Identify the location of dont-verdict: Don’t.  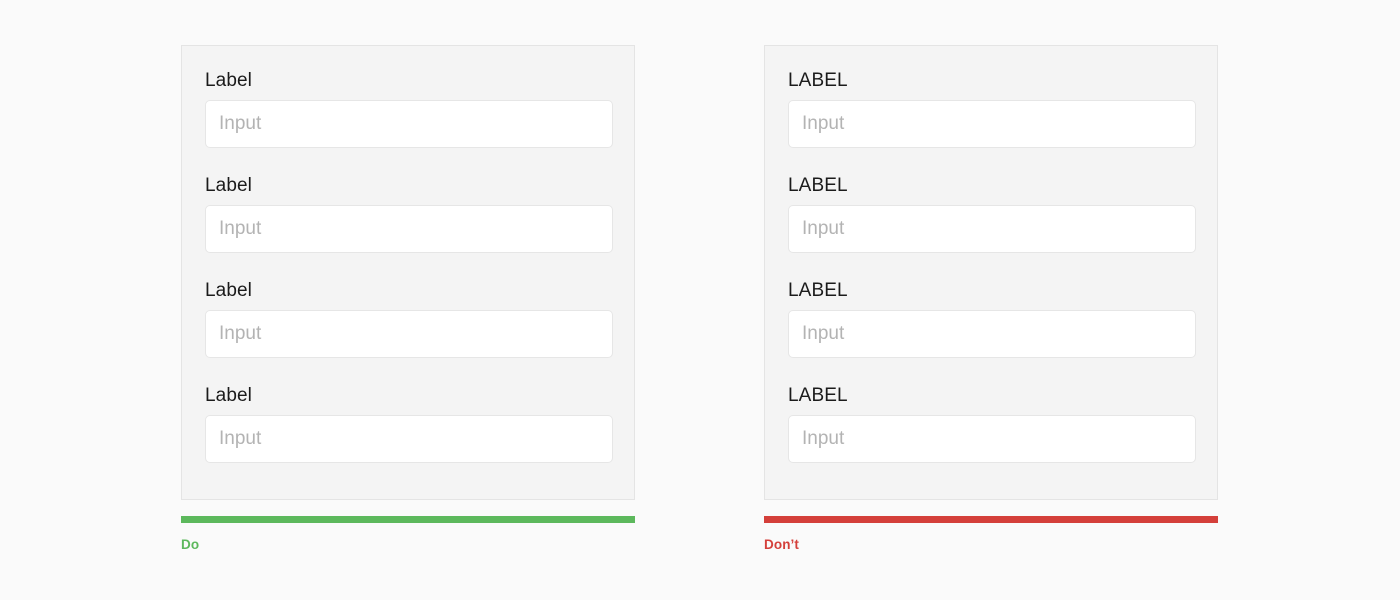
(991, 534).